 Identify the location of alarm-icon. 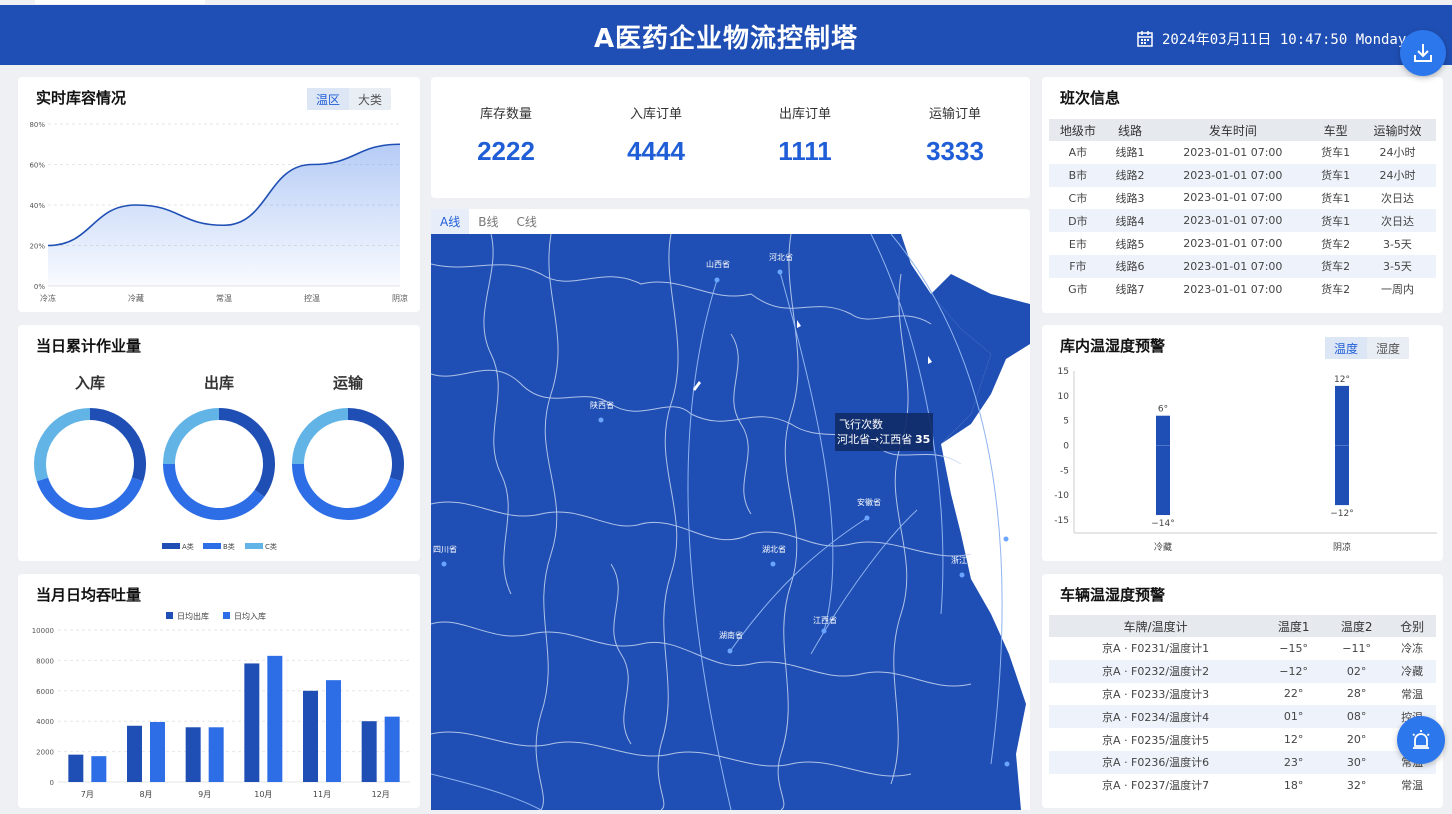
(1421, 739).